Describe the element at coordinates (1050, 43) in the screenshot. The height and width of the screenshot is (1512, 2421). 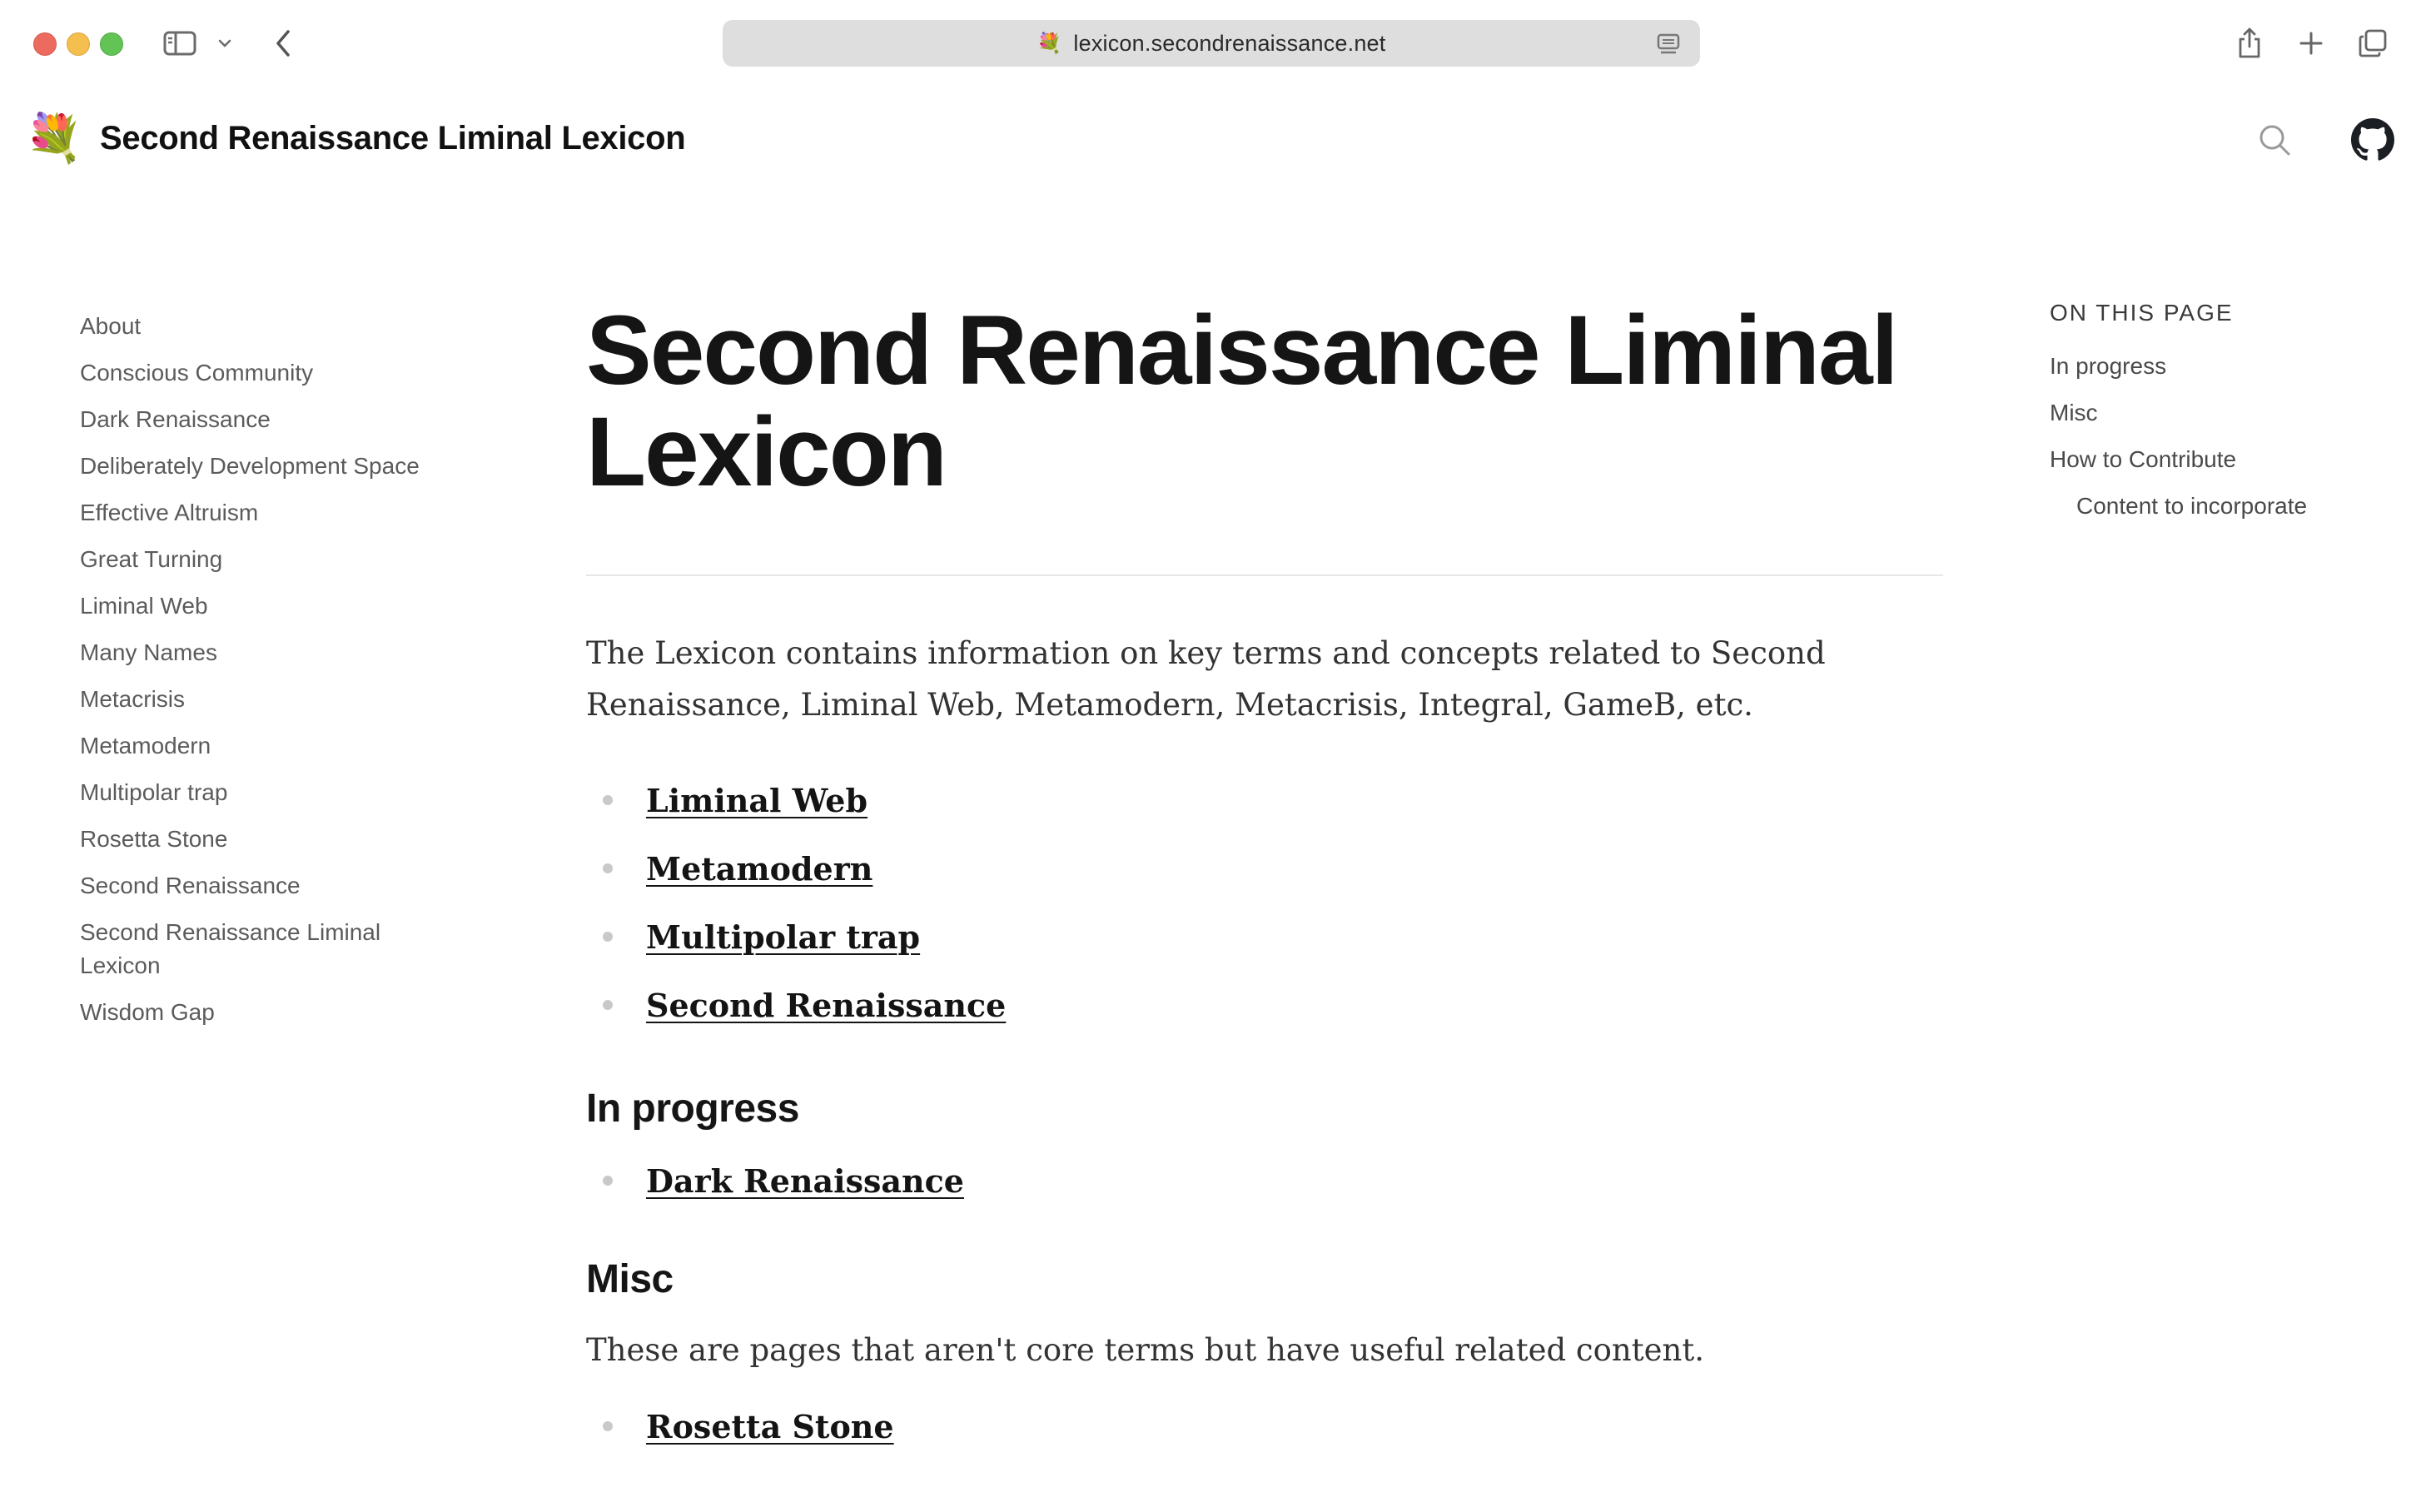
I see `site-favicon: 💐` at that location.